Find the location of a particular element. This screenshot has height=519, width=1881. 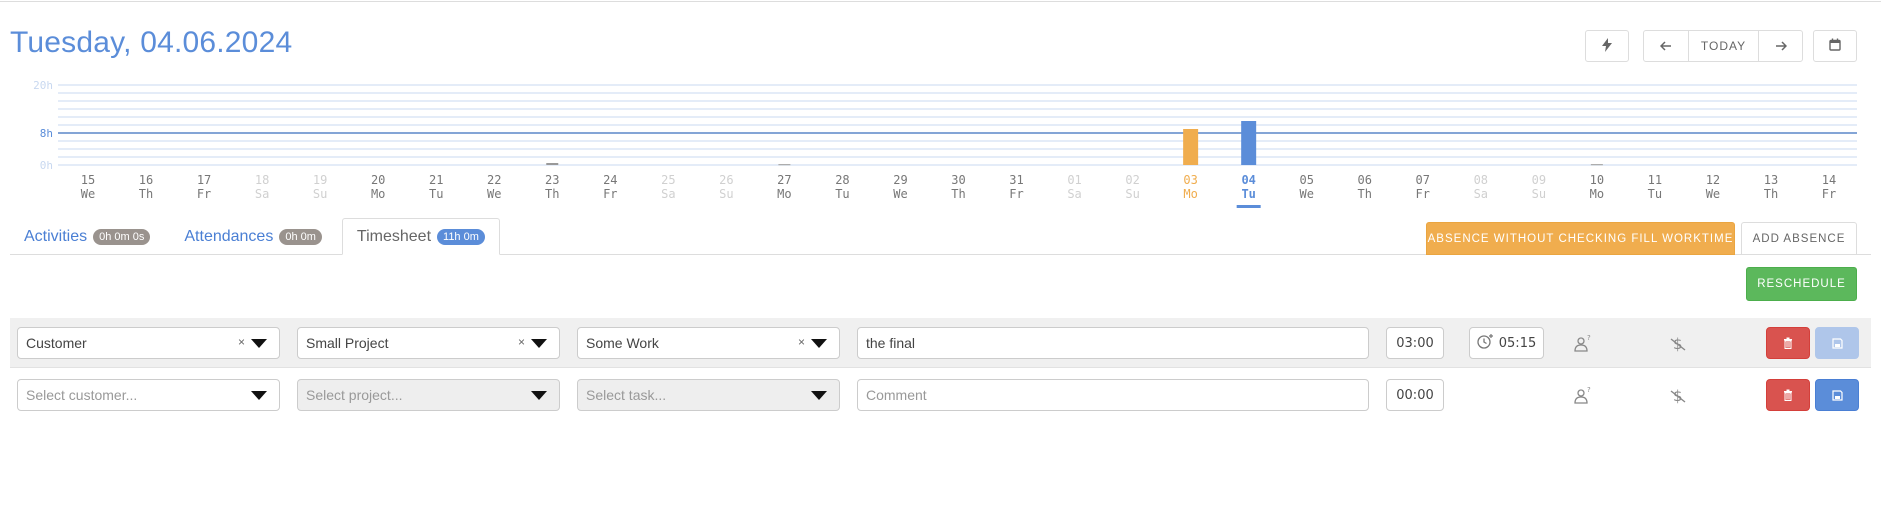

start-time-value: 05:15 is located at coordinates (1517, 343).